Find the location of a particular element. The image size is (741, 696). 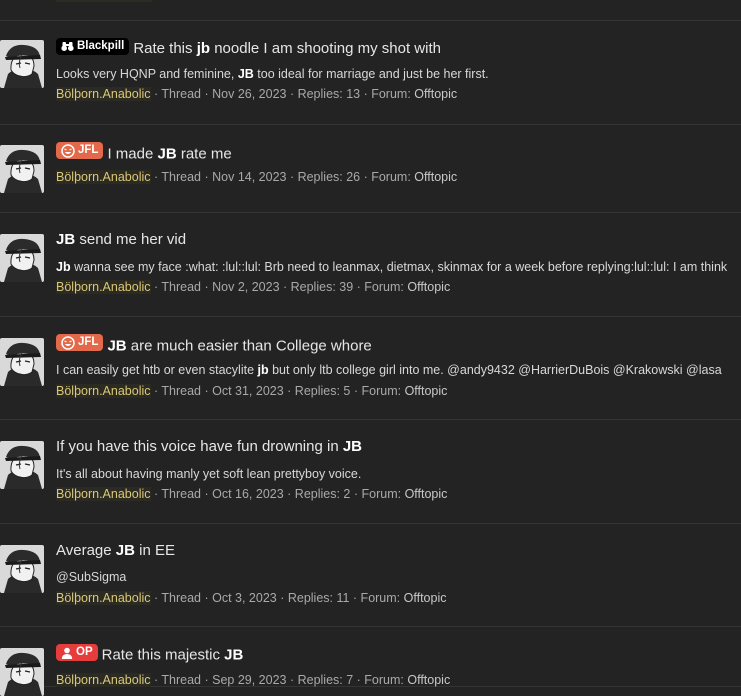

title-segment: Average is located at coordinates (86, 550).